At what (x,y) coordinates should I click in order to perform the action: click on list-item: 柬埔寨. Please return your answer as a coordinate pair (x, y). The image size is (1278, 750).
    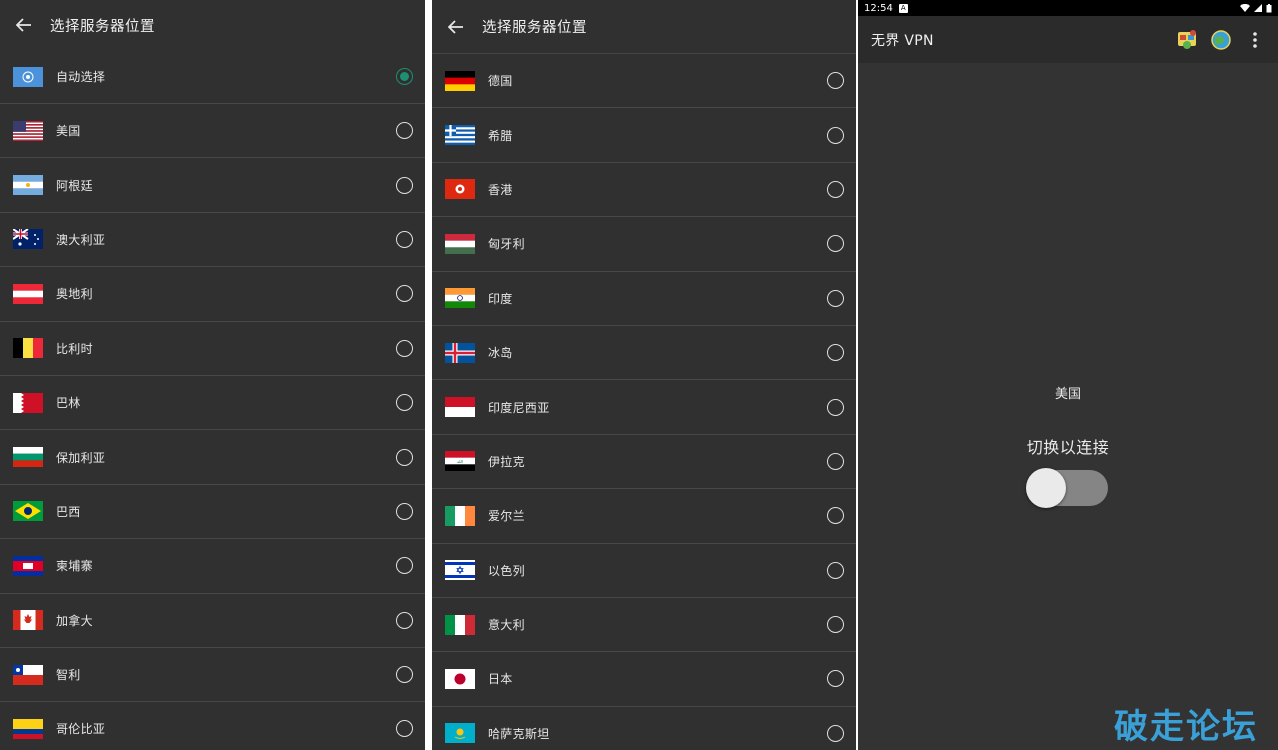
    Looking at the image, I should click on (212, 566).